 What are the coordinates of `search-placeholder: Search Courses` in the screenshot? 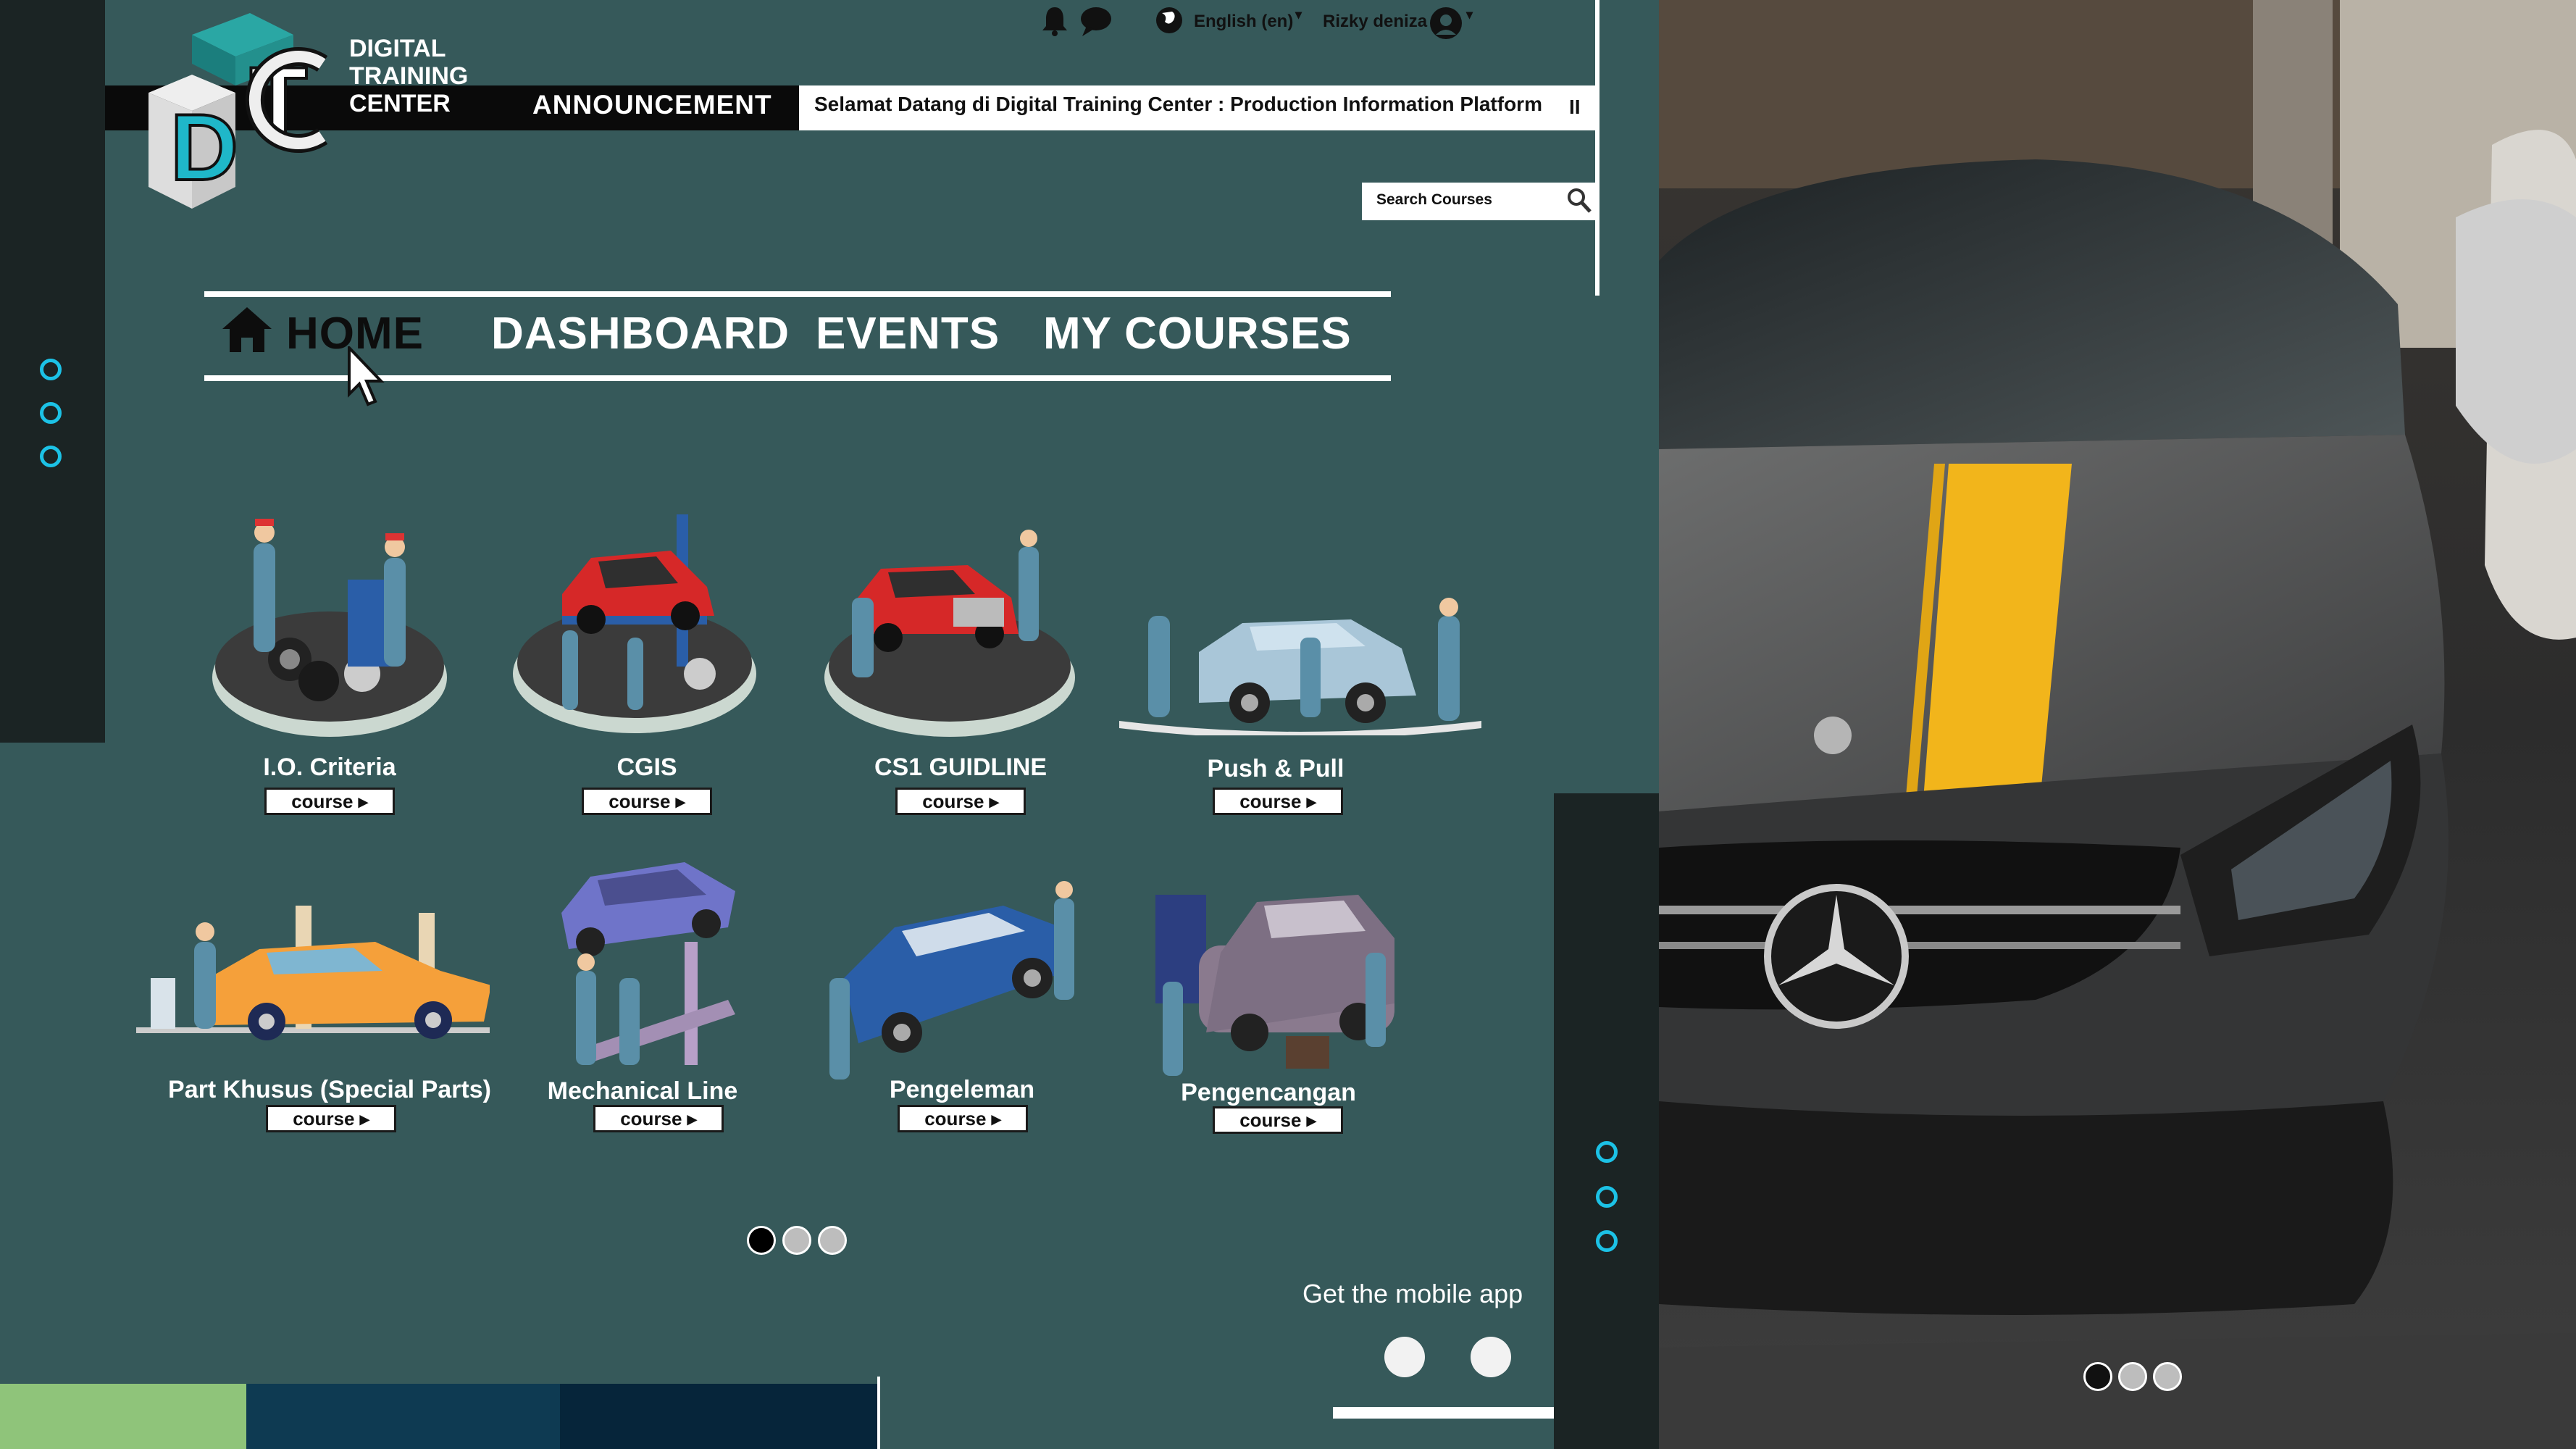 It's located at (1434, 200).